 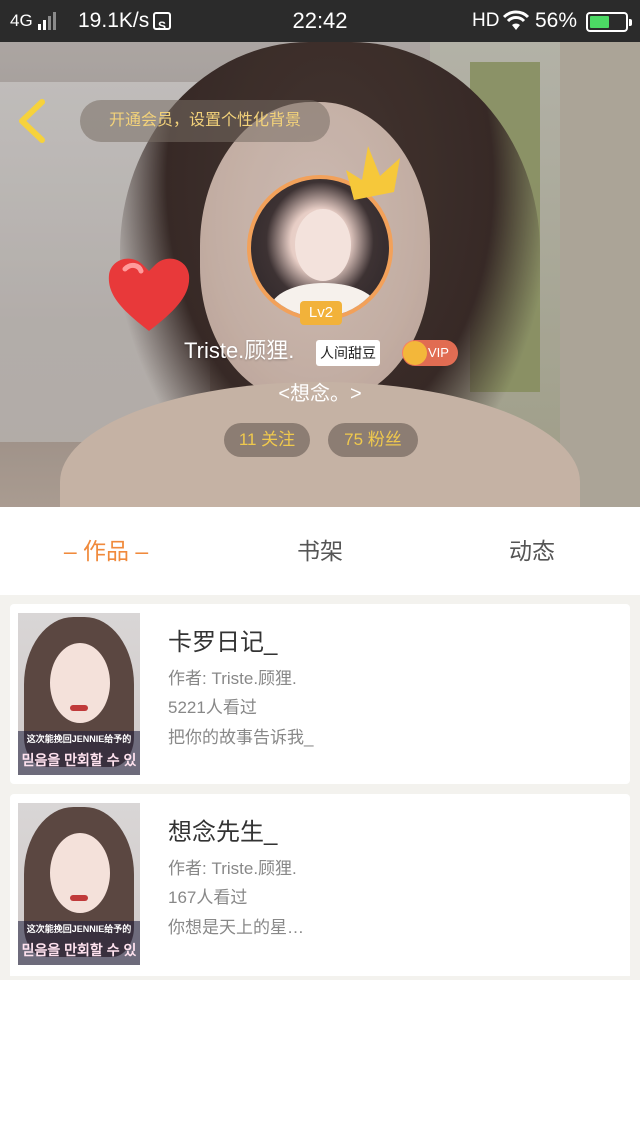 I want to click on wifi-icon, so click(x=516, y=24).